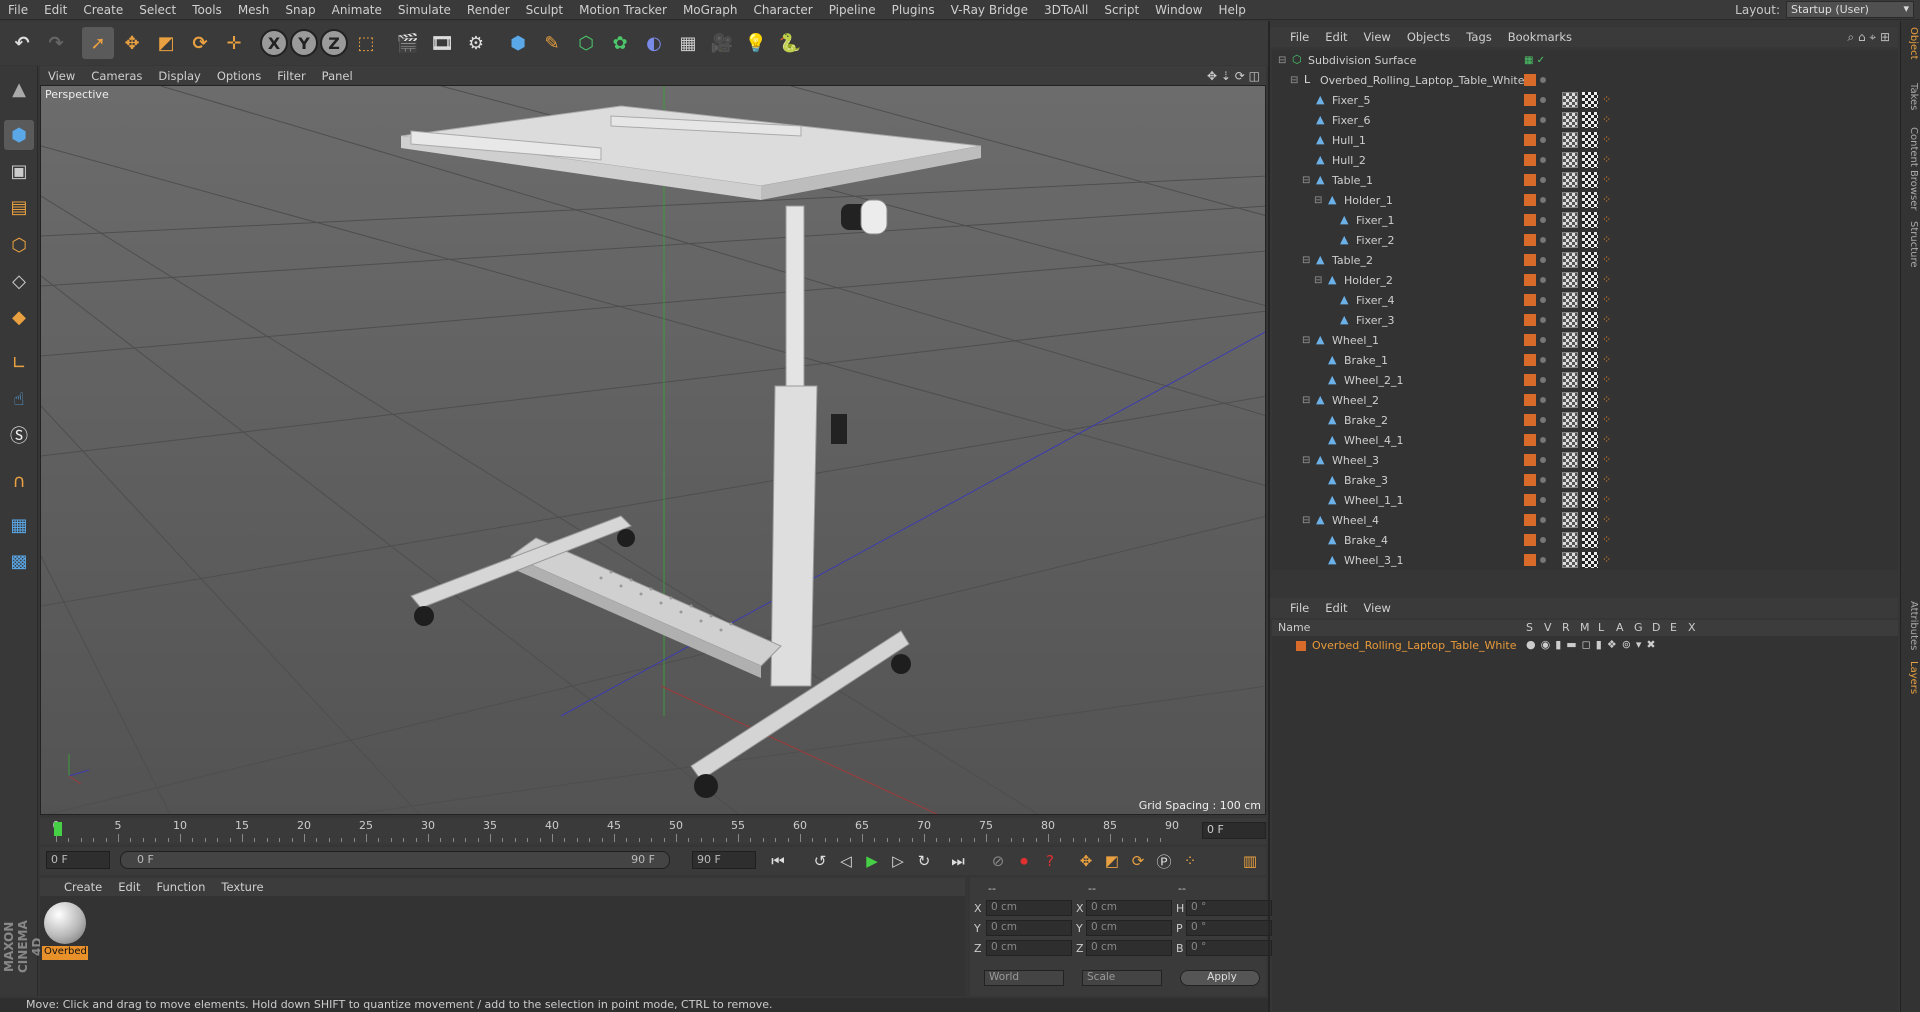 Image resolution: width=1920 pixels, height=1012 pixels. I want to click on viewport-menu-options: Options, so click(239, 76).